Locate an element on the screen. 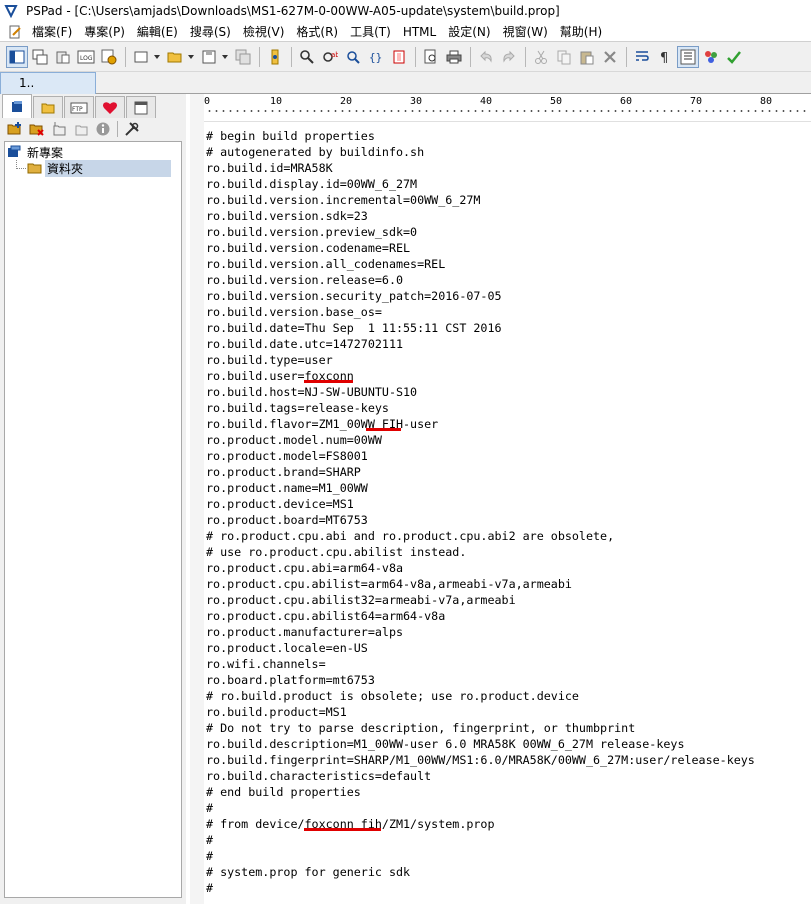  code-line: ro.build.version.incremental=00WW_6_27M is located at coordinates (506, 200).